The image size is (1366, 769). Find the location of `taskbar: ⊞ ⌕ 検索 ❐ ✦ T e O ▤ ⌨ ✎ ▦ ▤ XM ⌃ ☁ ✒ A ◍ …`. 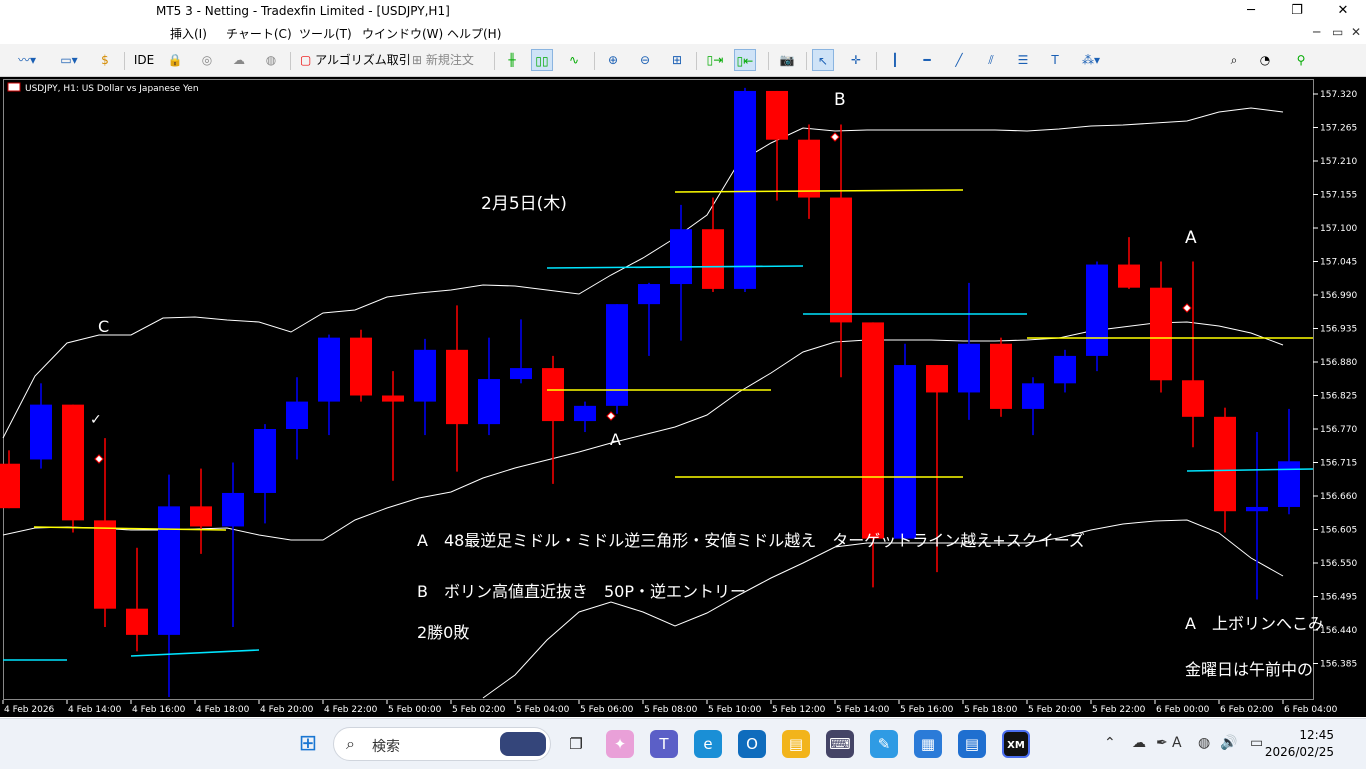

taskbar: ⊞ ⌕ 検索 ❐ ✦ T e O ▤ ⌨ ✎ ▦ ▤ XM ⌃ ☁ ✒ A ◍ … is located at coordinates (683, 743).